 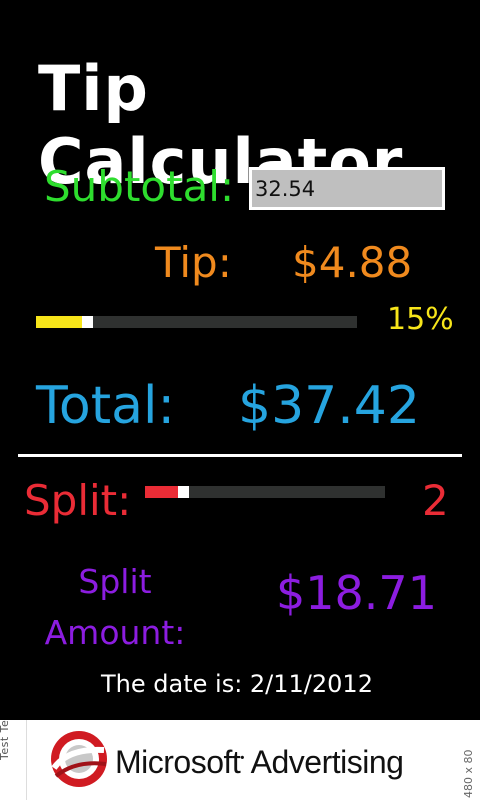 What do you see at coordinates (347, 188) in the screenshot?
I see `subtotal-input` at bounding box center [347, 188].